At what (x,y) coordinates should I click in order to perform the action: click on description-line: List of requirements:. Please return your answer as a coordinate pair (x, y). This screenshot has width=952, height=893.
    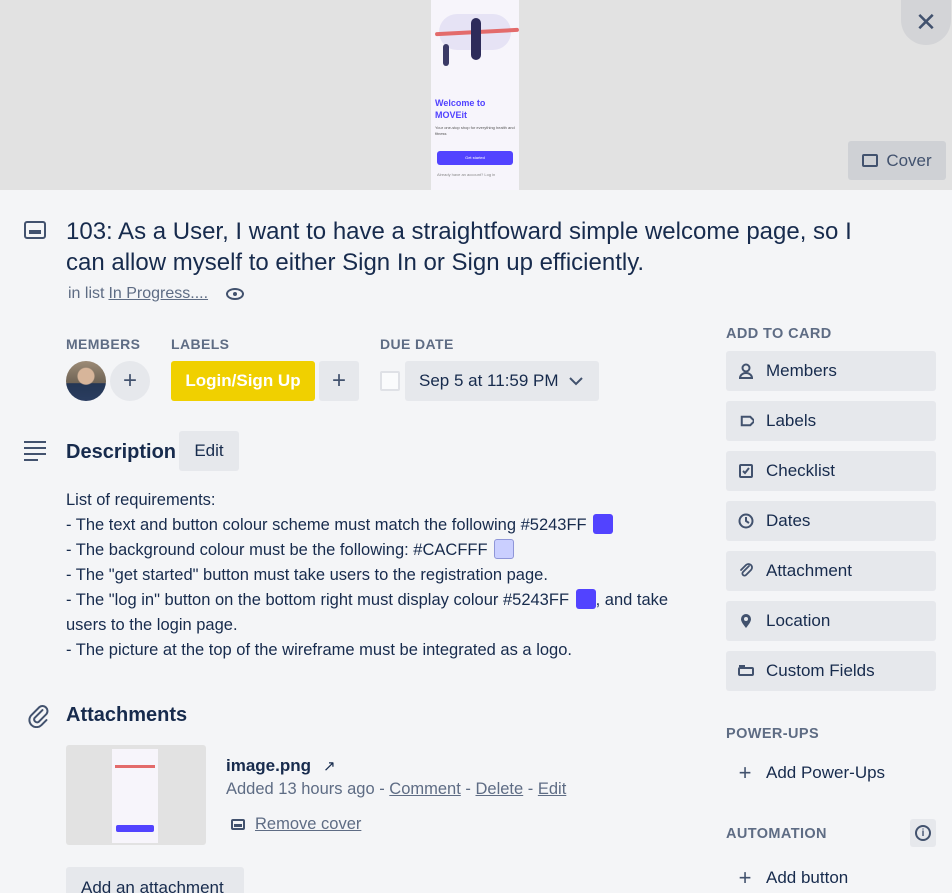
    Looking at the image, I should click on (141, 500).